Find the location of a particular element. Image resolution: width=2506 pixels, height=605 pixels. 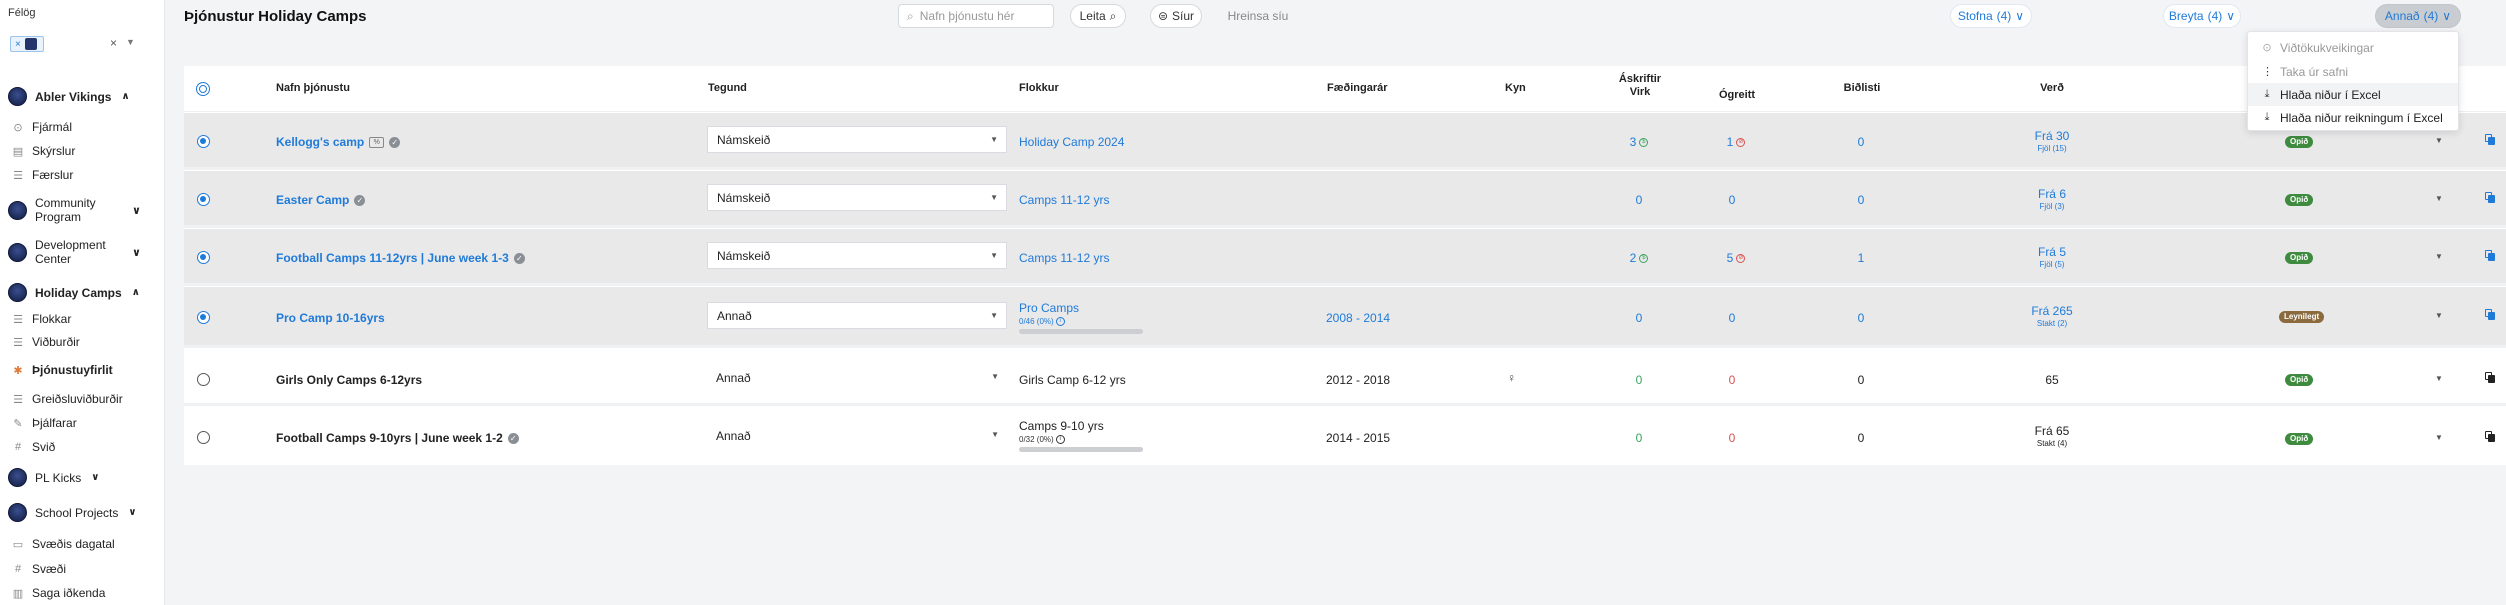

col-unpaid: Ógreitt is located at coordinates (1737, 95).